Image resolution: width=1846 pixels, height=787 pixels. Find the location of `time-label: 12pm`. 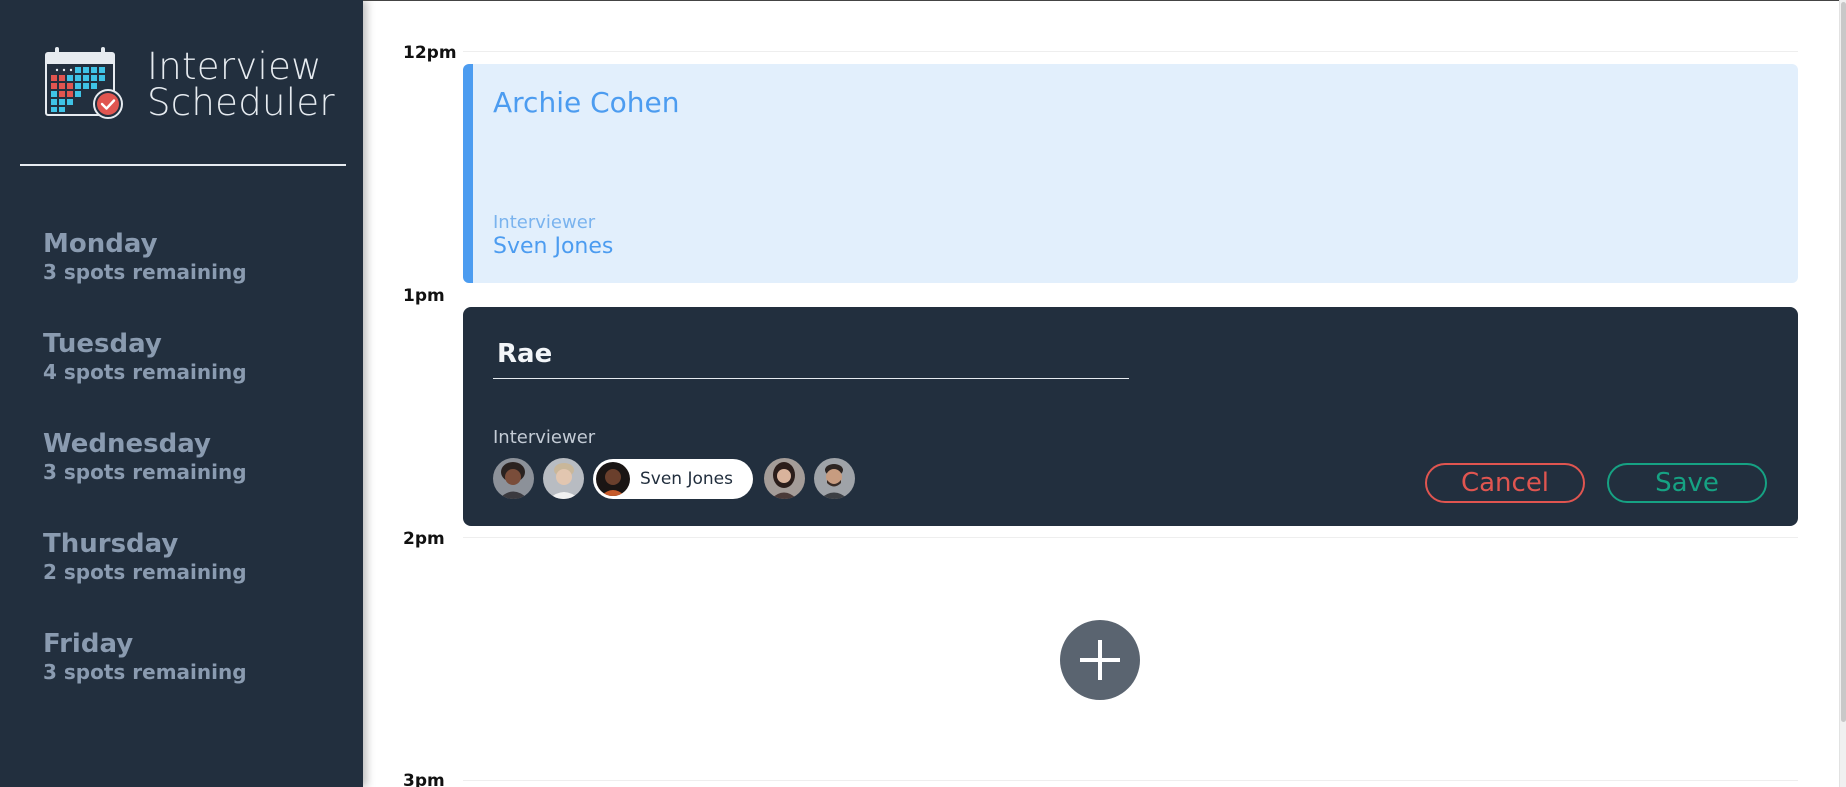

time-label: 12pm is located at coordinates (430, 53).